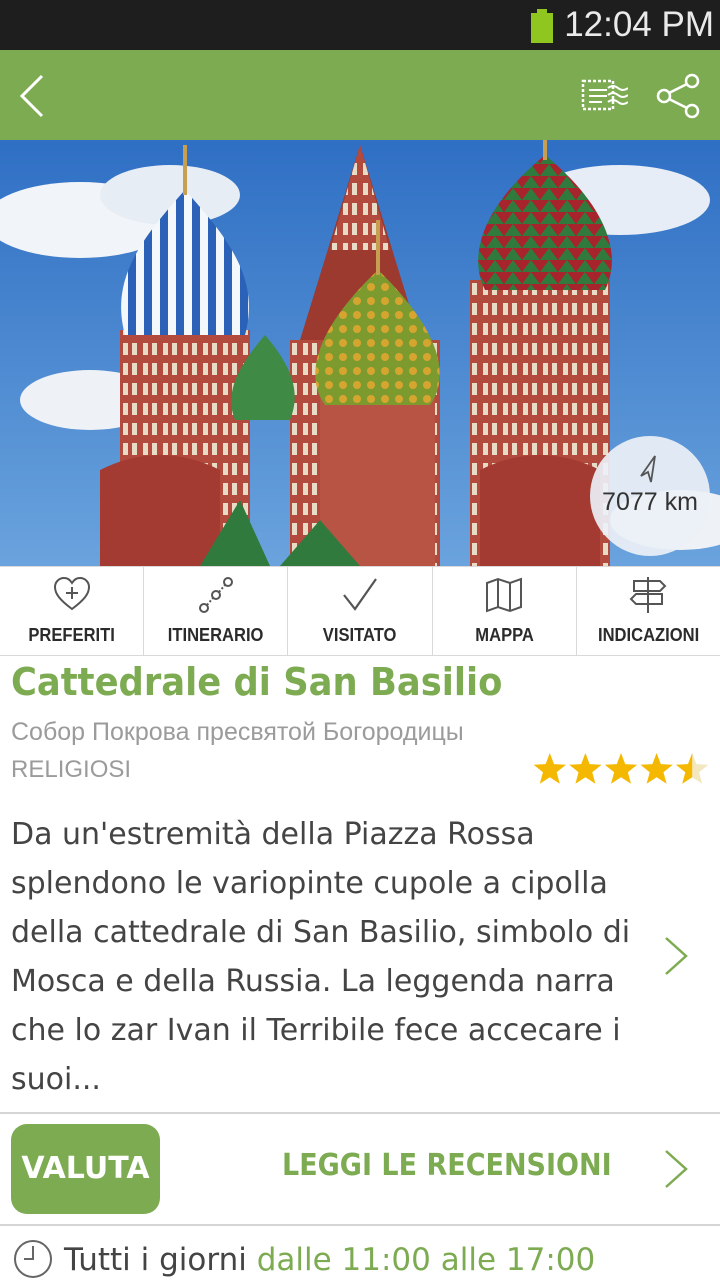  Describe the element at coordinates (447, 1165) in the screenshot. I see `read-reviews-link: LEGGI LE RECENSIONI` at that location.